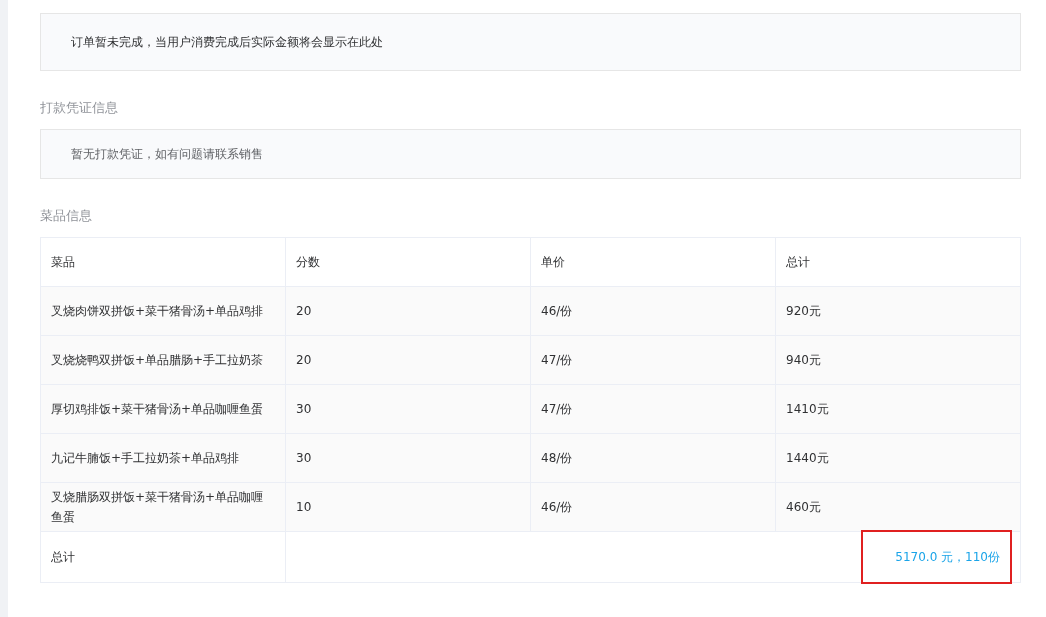 Image resolution: width=1046 pixels, height=617 pixels. I want to click on table-cell: 叉烧烧鸭双拼饭+单品腊肠+手工拉奶茶, so click(163, 360).